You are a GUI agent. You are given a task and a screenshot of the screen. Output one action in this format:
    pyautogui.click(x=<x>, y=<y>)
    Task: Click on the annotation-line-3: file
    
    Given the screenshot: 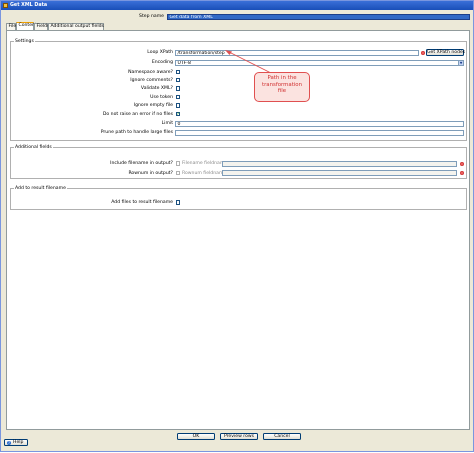 What is the action you would take?
    pyautogui.click(x=282, y=91)
    